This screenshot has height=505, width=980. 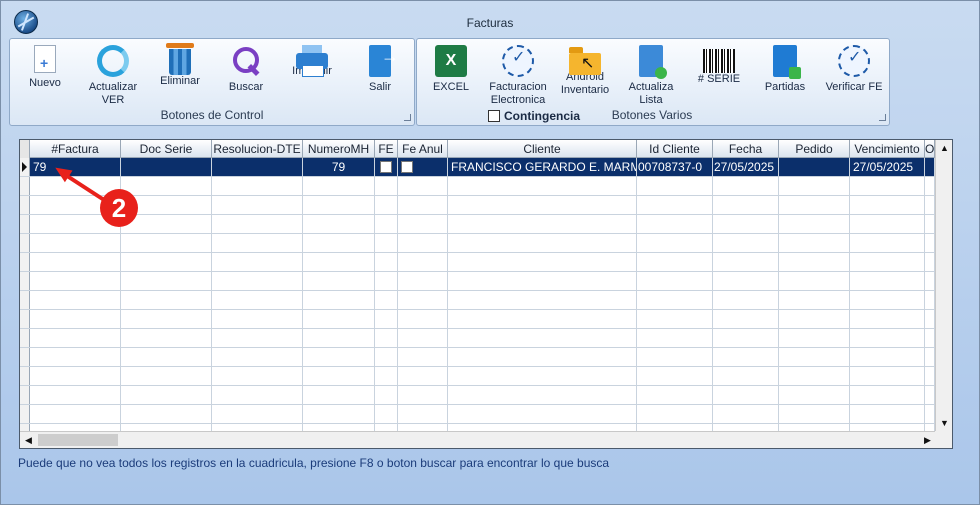 What do you see at coordinates (887, 149) in the screenshot?
I see `col-header-vencimiento: Vencimiento` at bounding box center [887, 149].